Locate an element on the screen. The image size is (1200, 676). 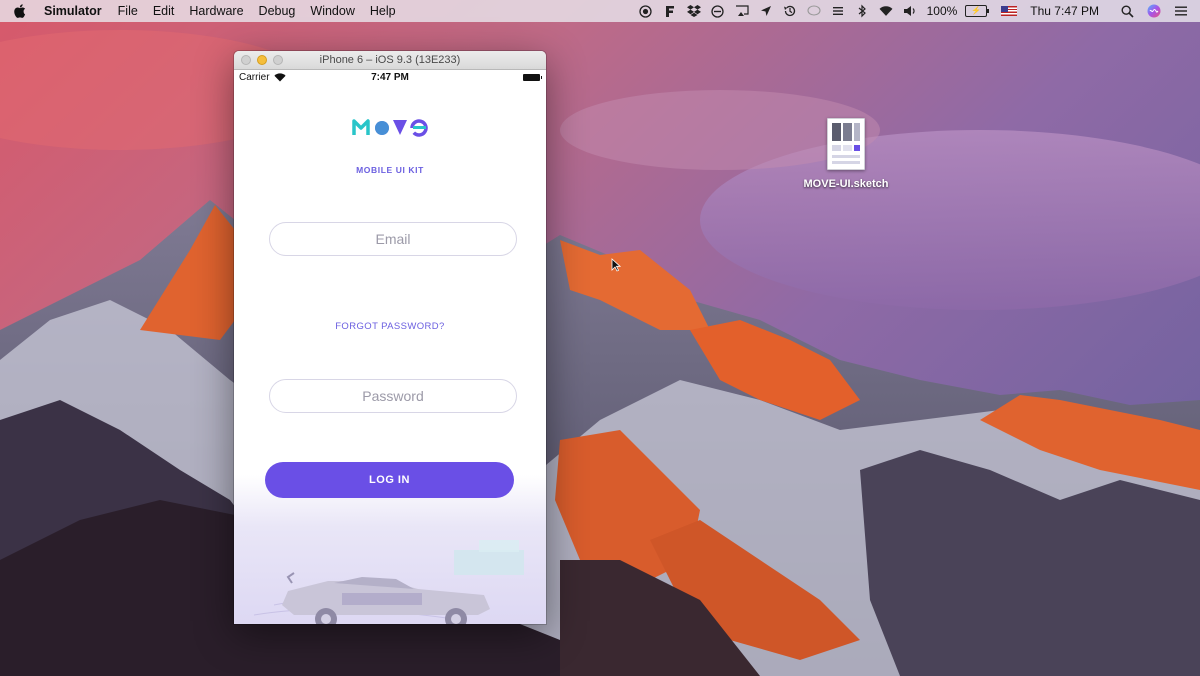
ios-time: 7:47 PM is located at coordinates (390, 77).